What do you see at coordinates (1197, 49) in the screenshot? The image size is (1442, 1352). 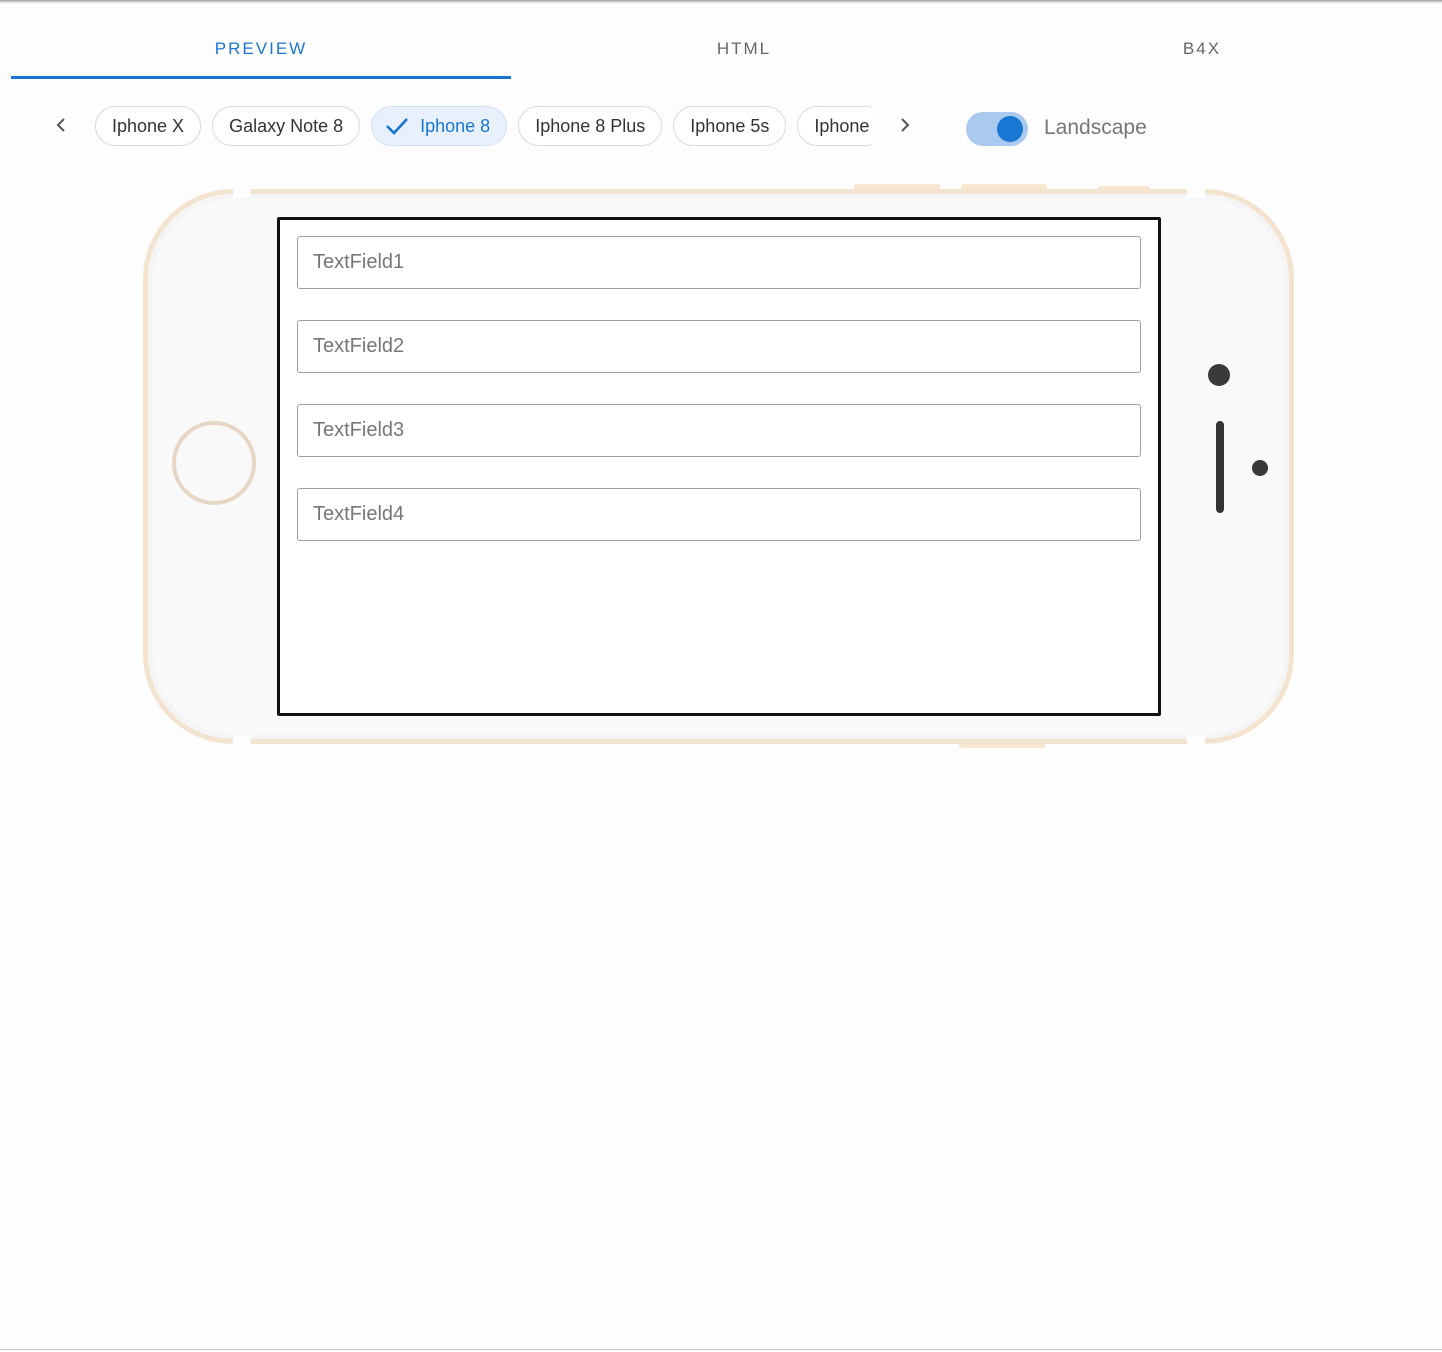 I see `tab-b4x: B4X` at bounding box center [1197, 49].